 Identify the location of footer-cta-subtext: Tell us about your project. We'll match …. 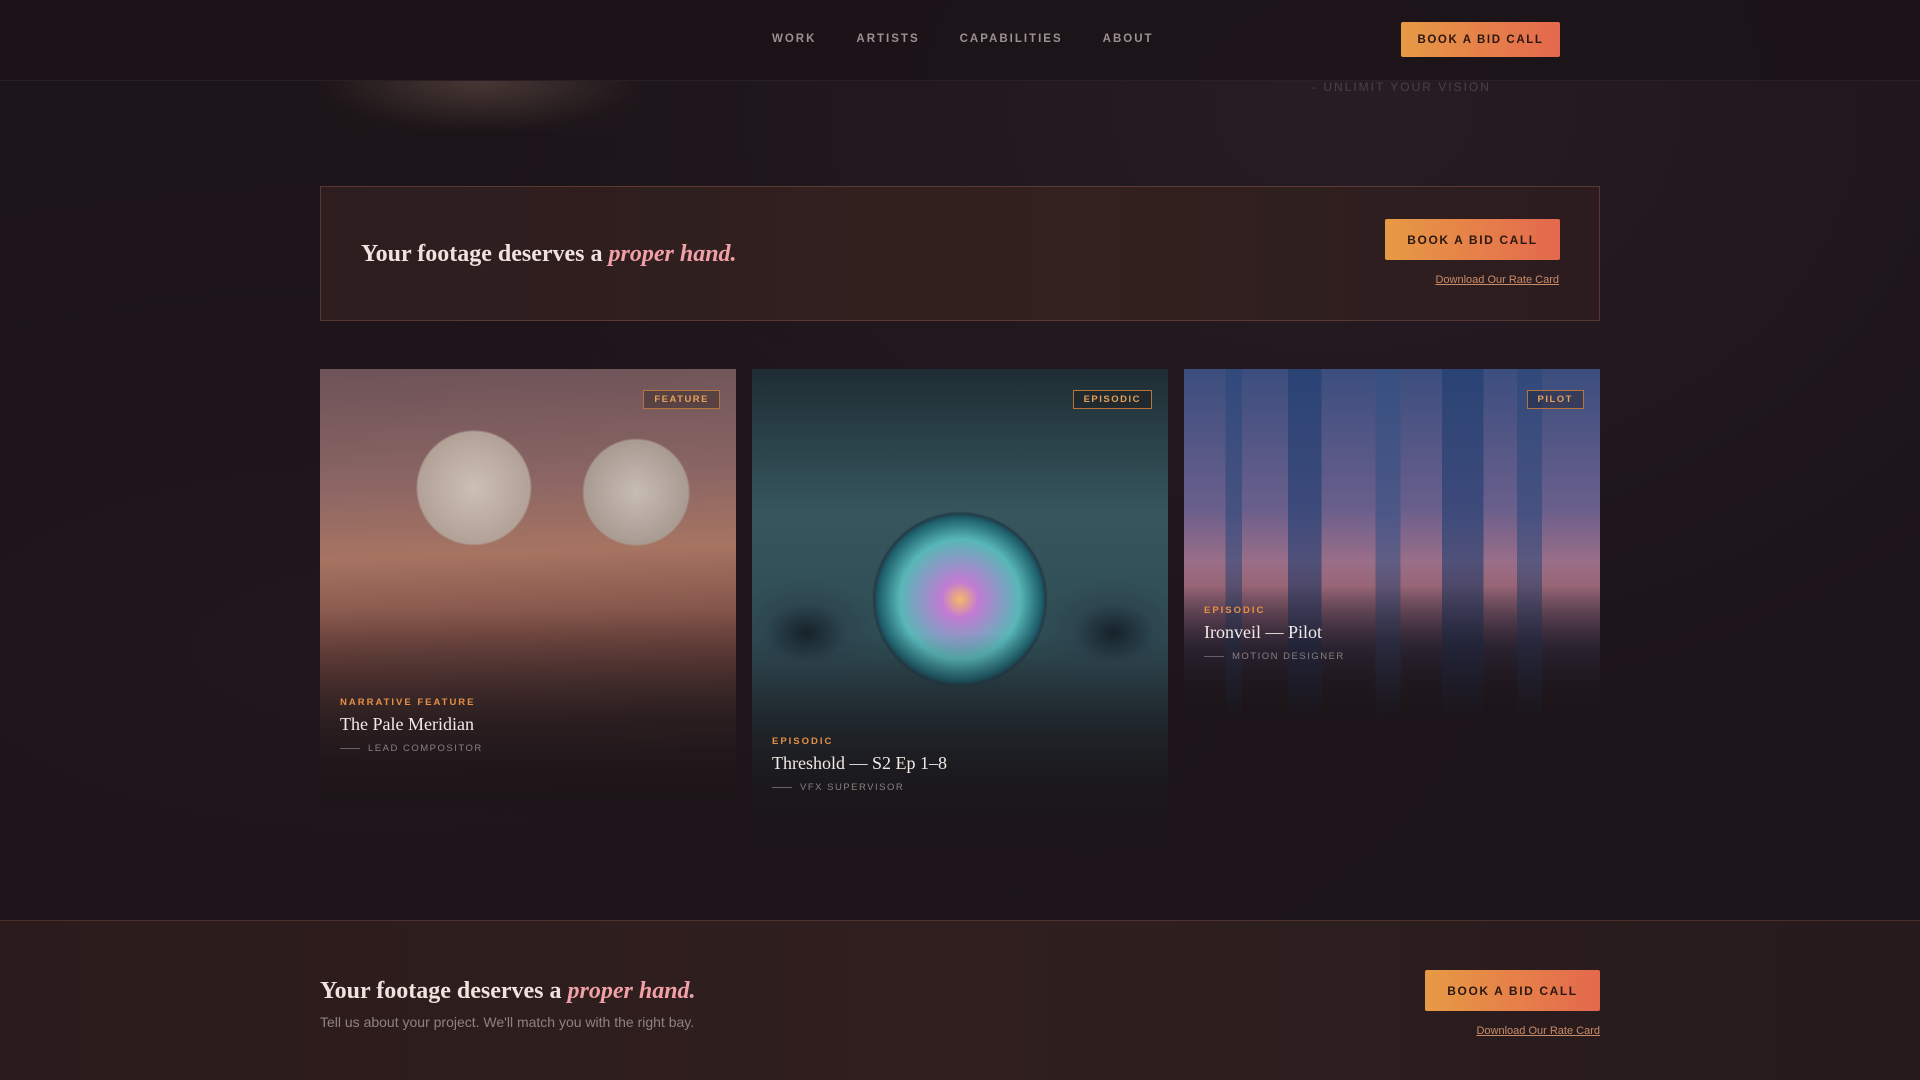
(507, 1022).